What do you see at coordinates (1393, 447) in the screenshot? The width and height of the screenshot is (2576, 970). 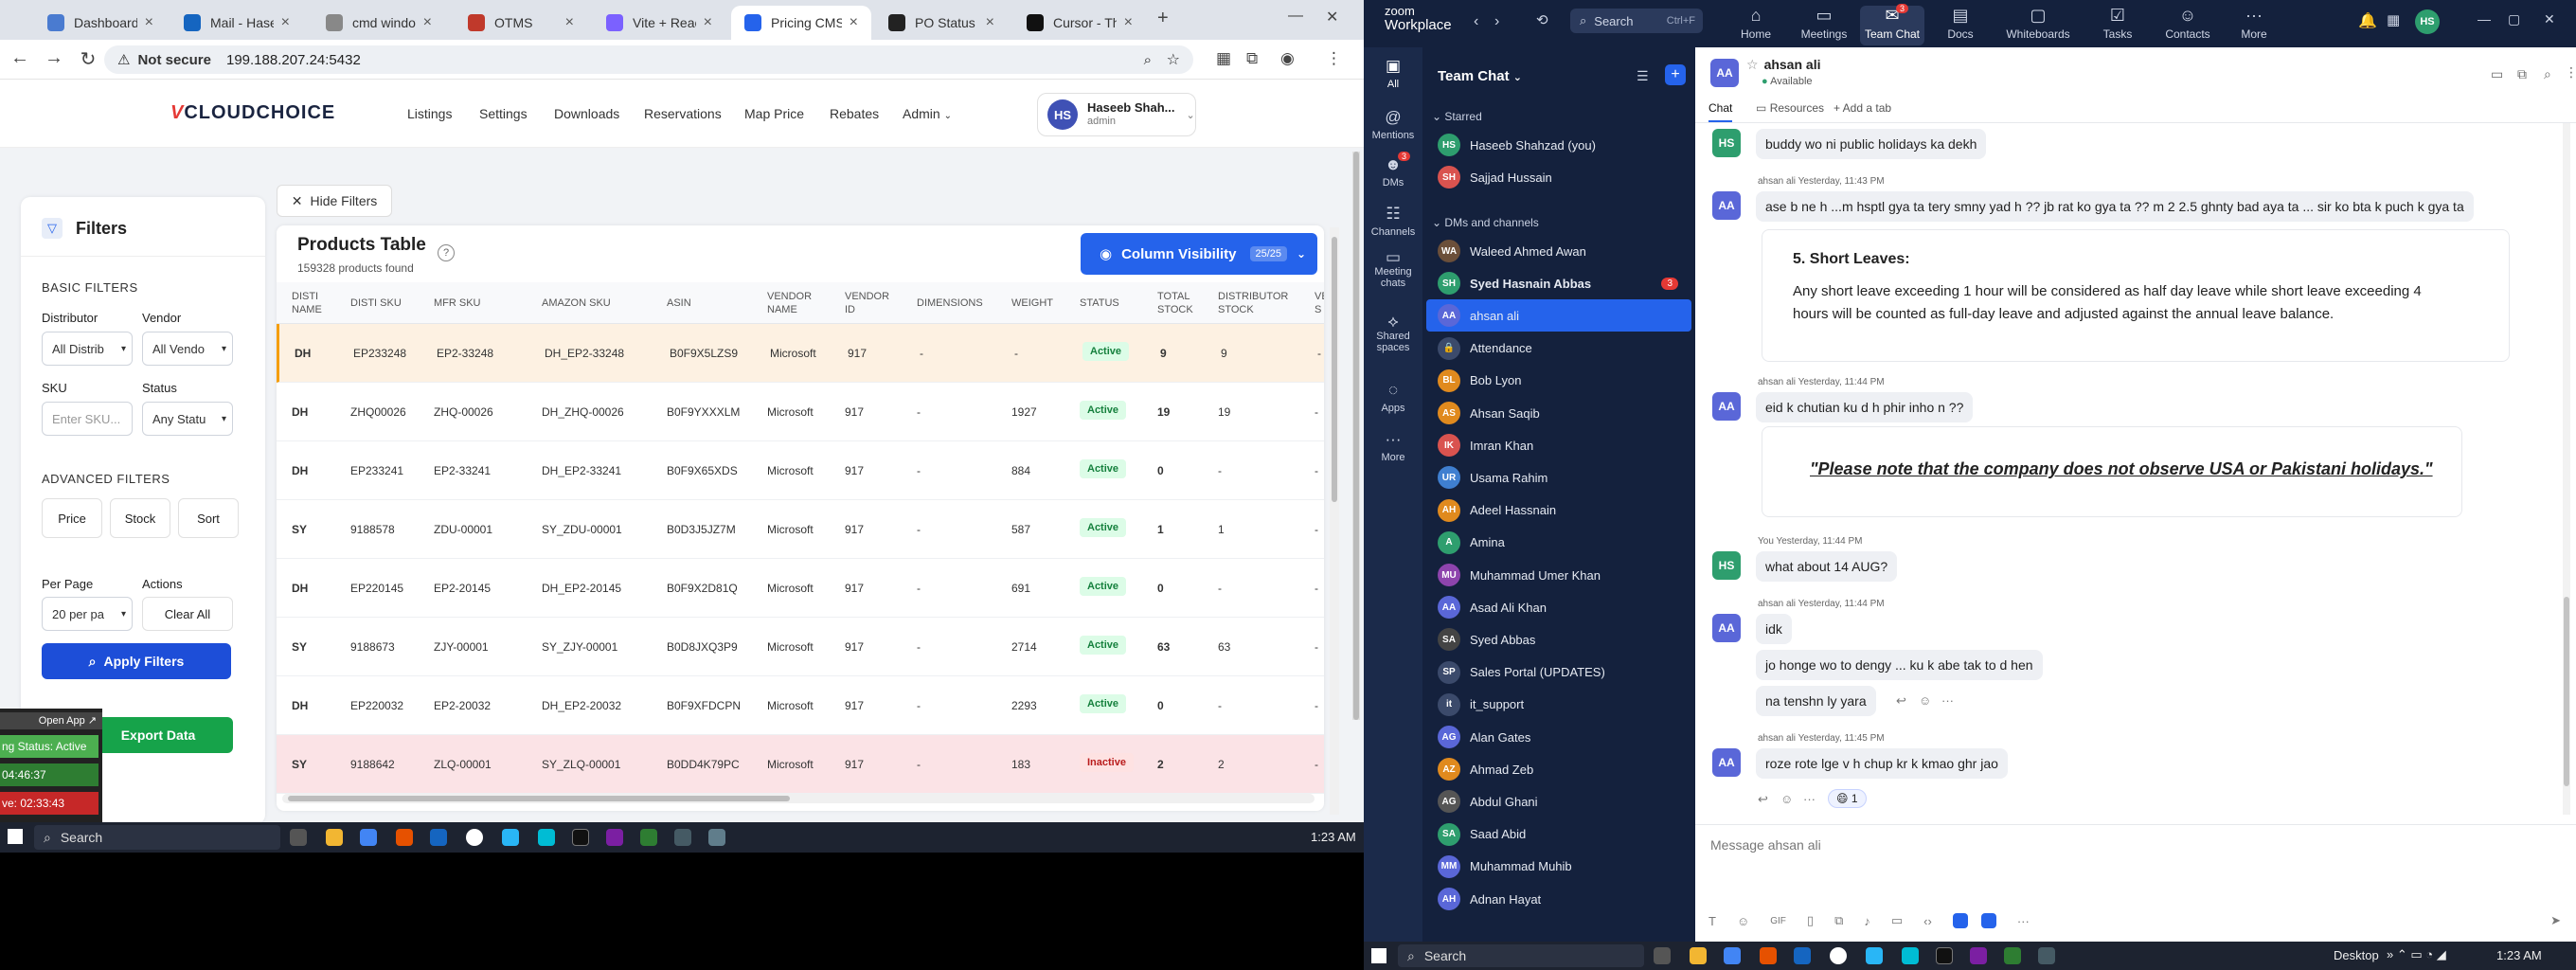 I see `rail-more: ··· More` at bounding box center [1393, 447].